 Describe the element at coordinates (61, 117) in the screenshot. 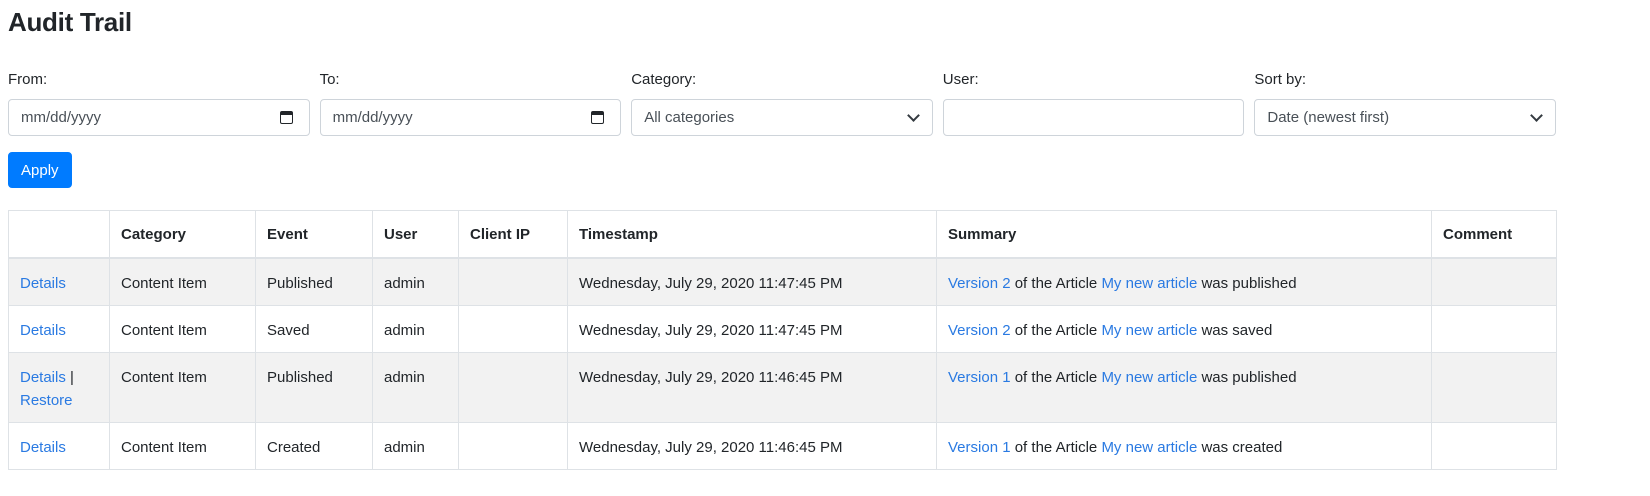

I see `from-date-placeholder: mm/dd/yyyy` at that location.